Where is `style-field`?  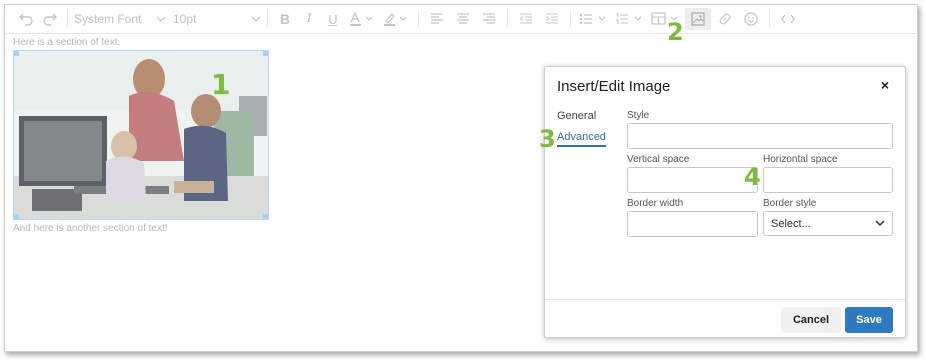
style-field is located at coordinates (760, 136).